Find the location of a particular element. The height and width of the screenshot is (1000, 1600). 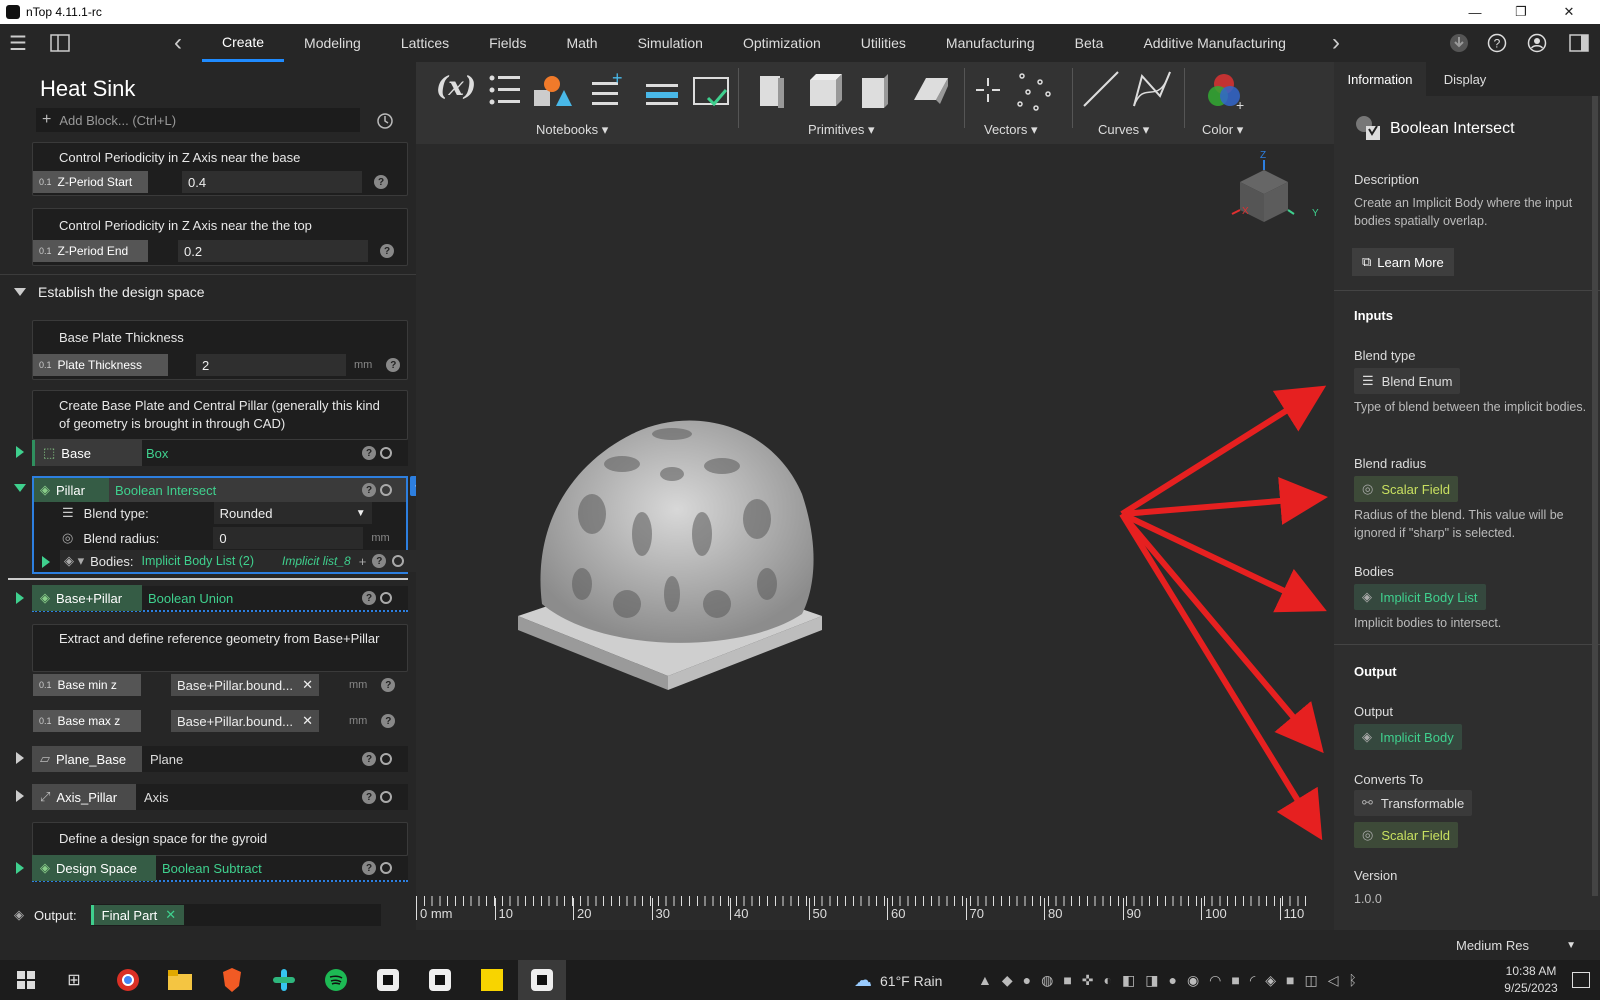

max-z-reference: Base+Pillar.bound... ✕ is located at coordinates (245, 721).